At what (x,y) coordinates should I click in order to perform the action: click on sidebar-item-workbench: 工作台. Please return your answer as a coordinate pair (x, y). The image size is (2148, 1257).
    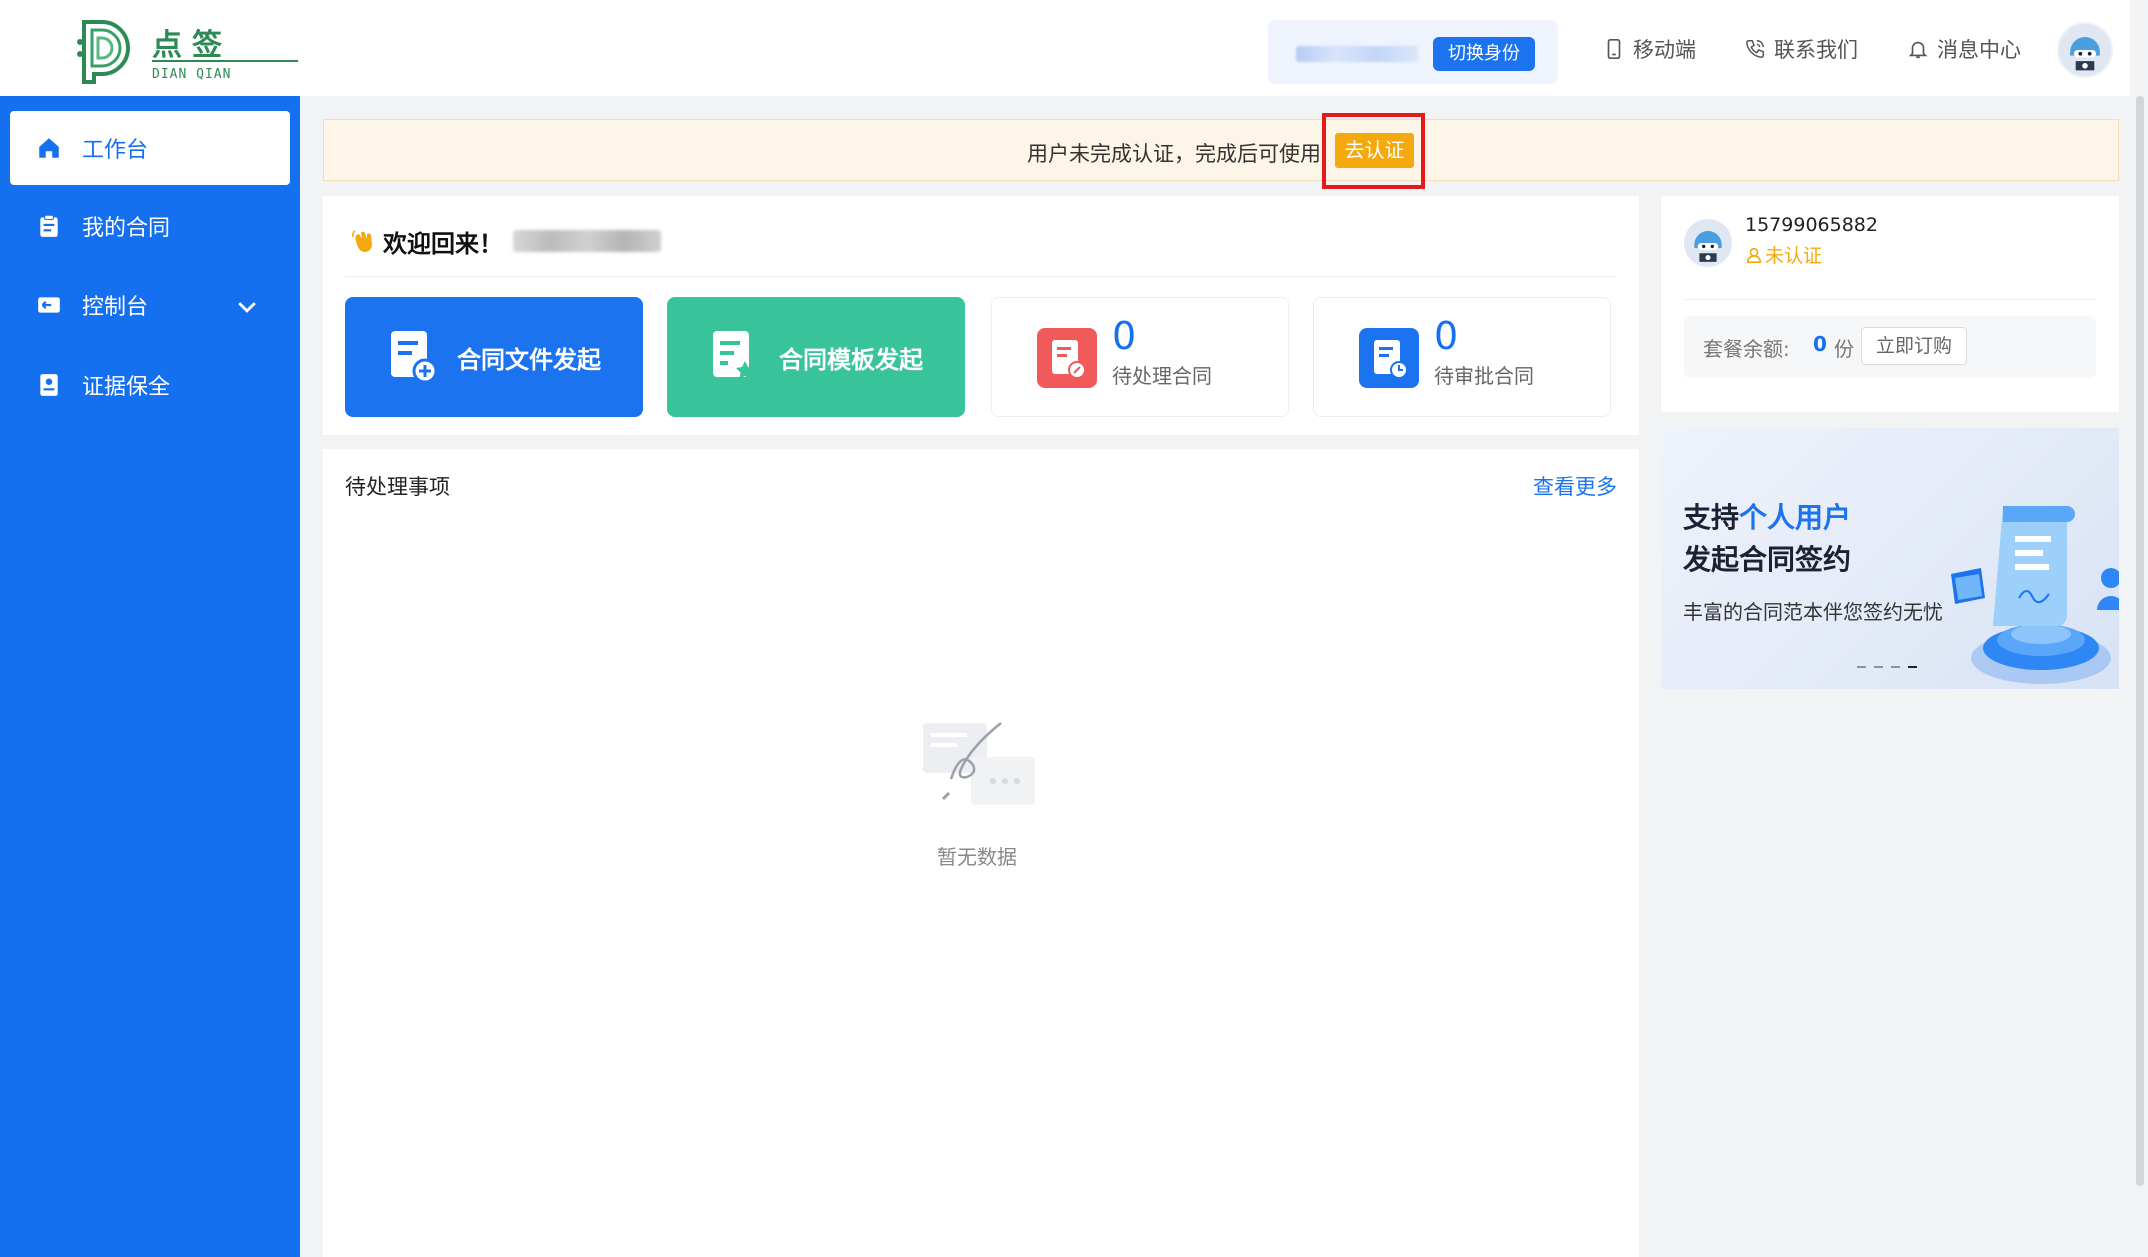
    Looking at the image, I should click on (150, 148).